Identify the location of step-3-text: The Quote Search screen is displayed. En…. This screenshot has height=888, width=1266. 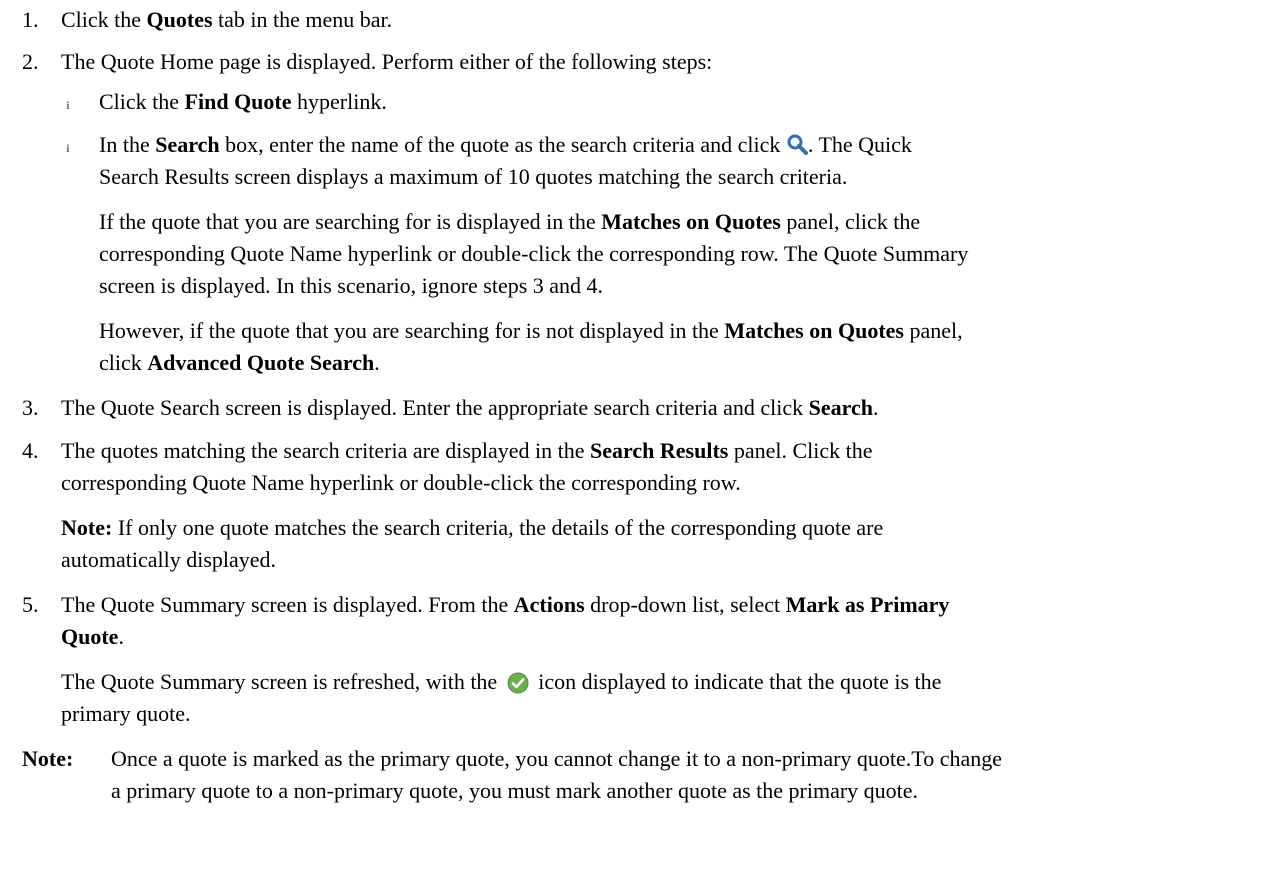
(651, 408).